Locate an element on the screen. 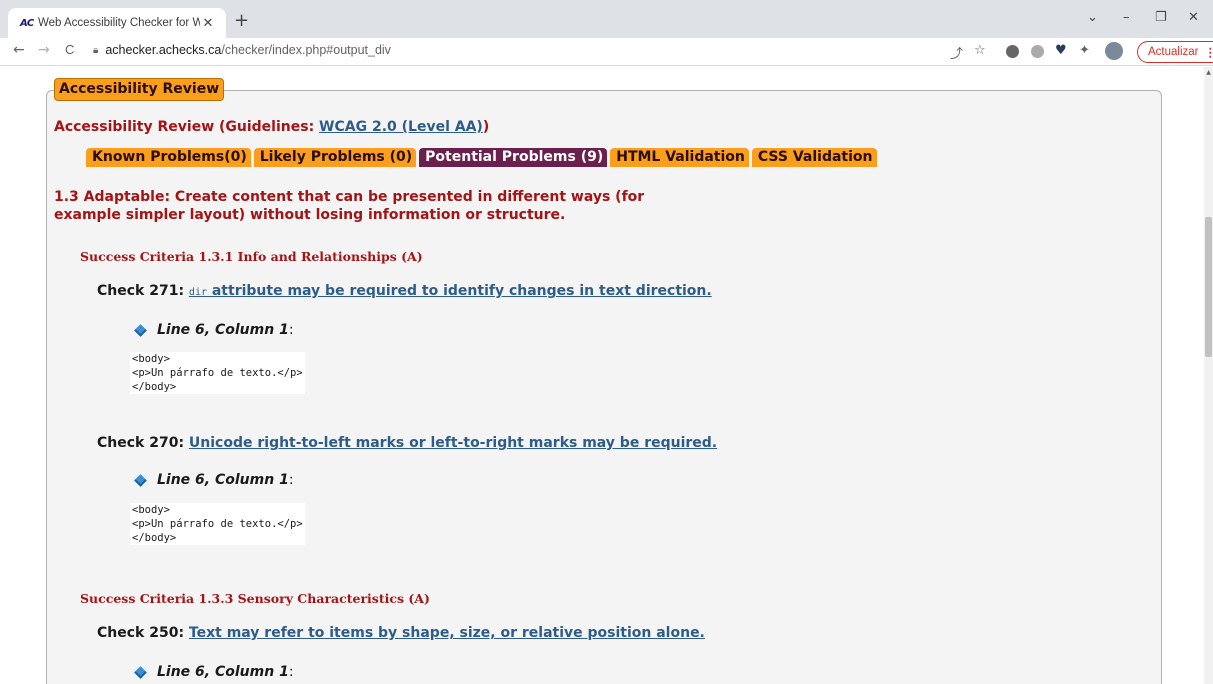 Image resolution: width=1213 pixels, height=684 pixels. extensions-puzzle-icon: ✦ is located at coordinates (1084, 50).